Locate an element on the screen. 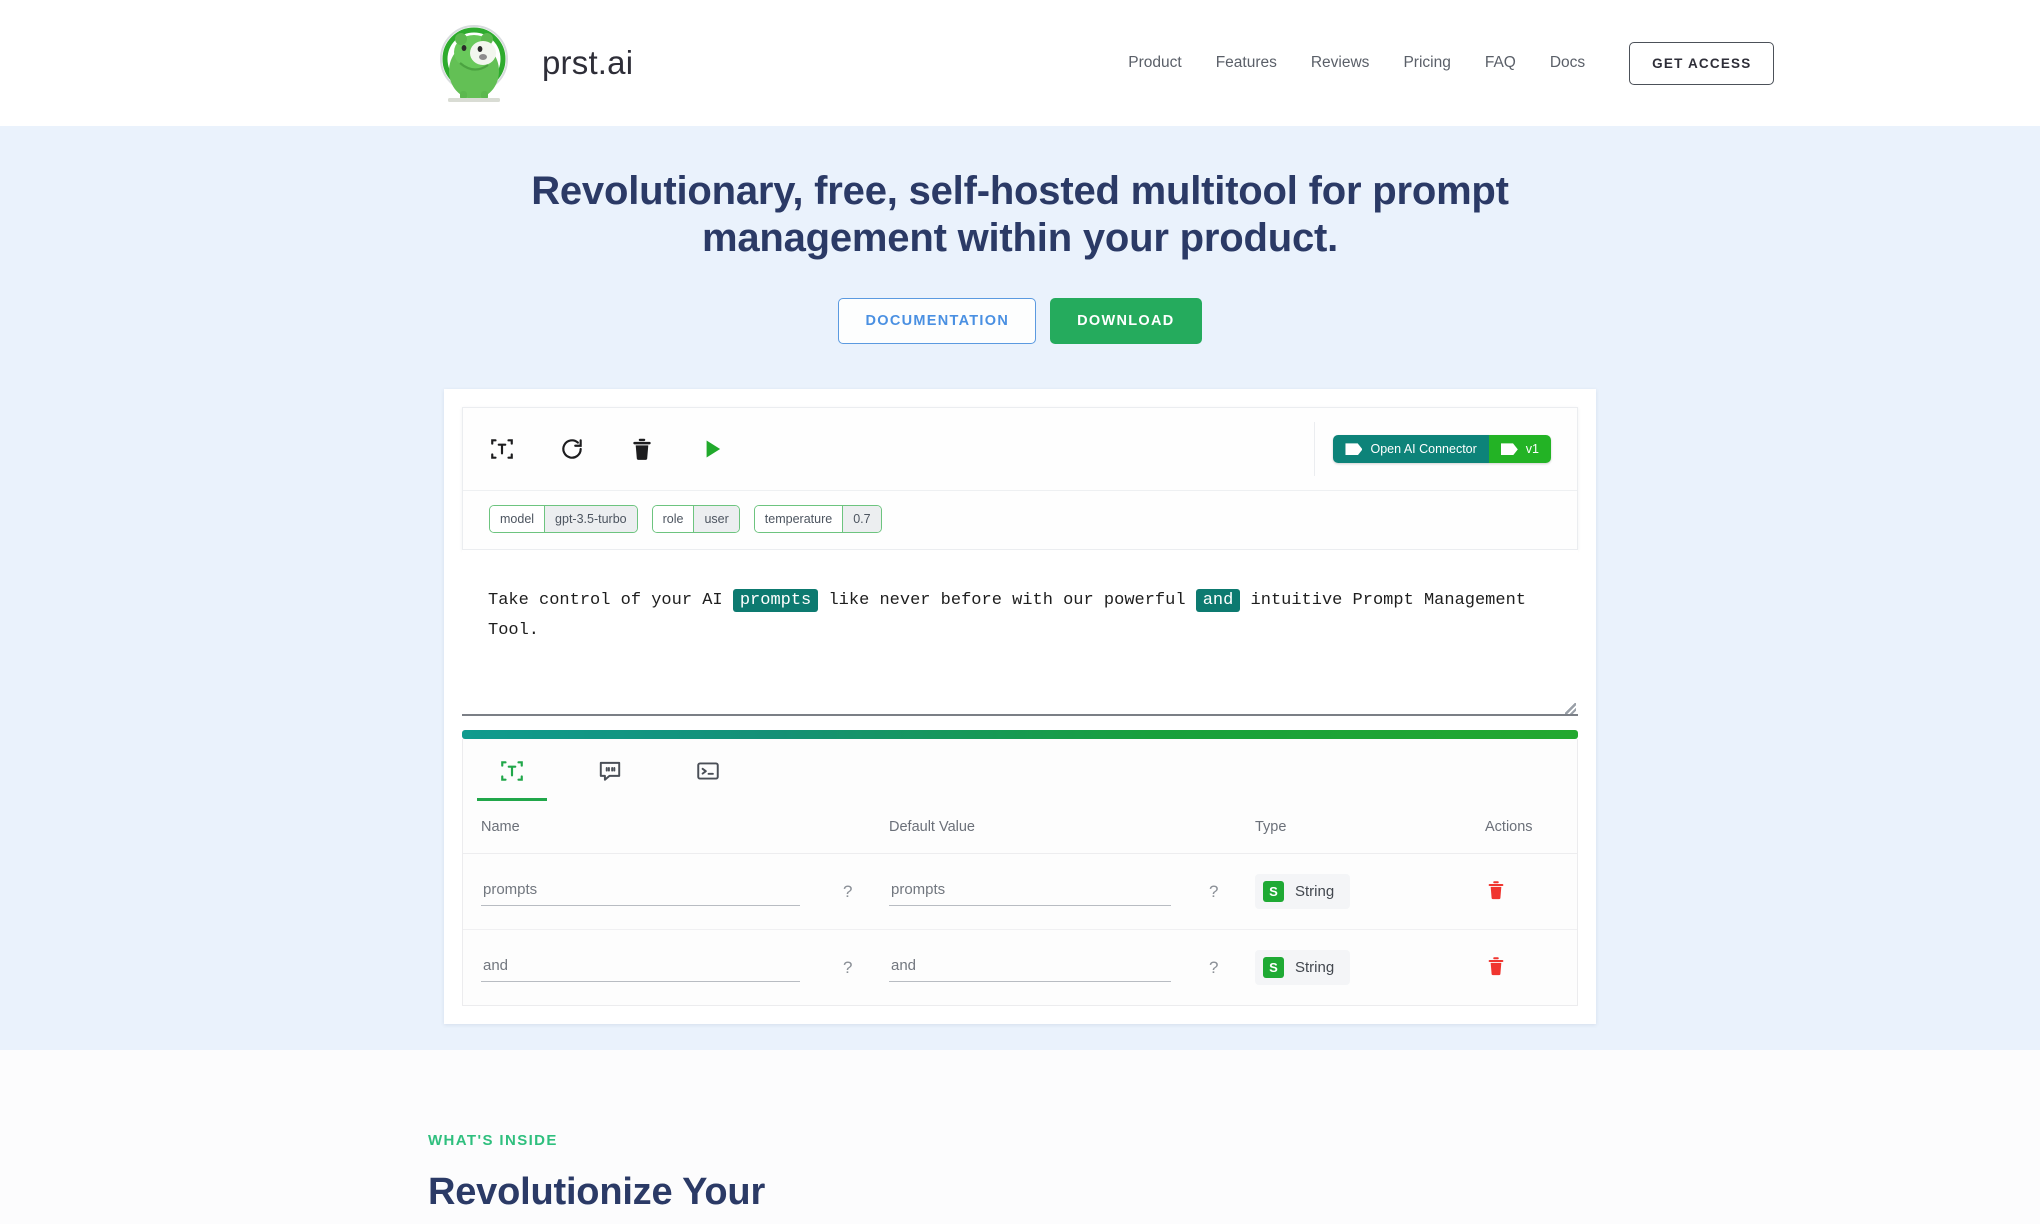 The height and width of the screenshot is (1224, 2040). resize-handle is located at coordinates (1570, 709).